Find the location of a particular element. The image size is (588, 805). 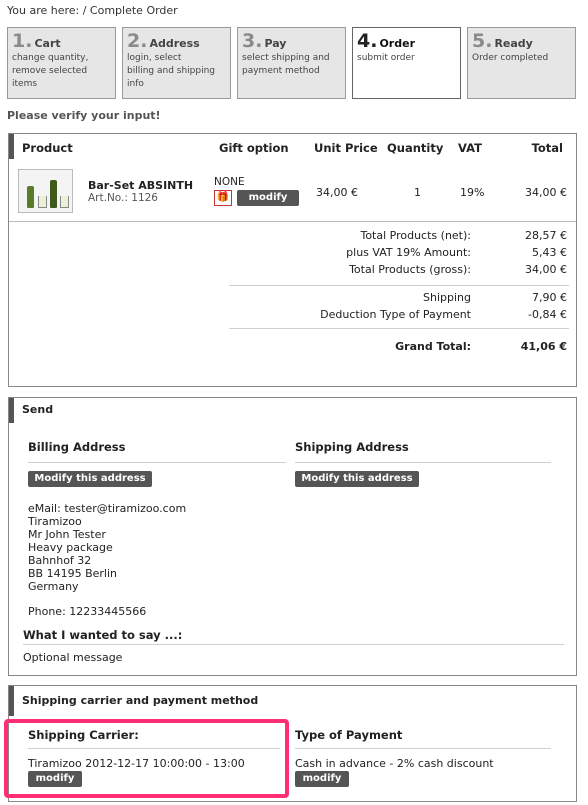

step-number: 4. is located at coordinates (367, 41).